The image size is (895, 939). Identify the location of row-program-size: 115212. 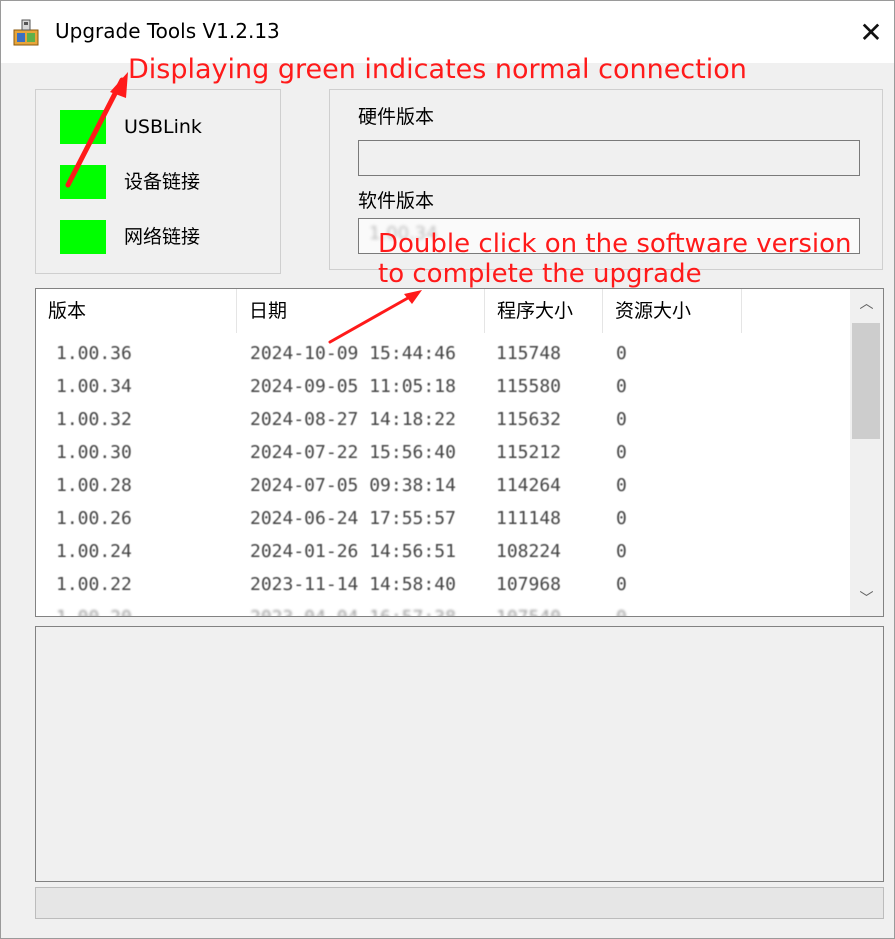
(529, 452).